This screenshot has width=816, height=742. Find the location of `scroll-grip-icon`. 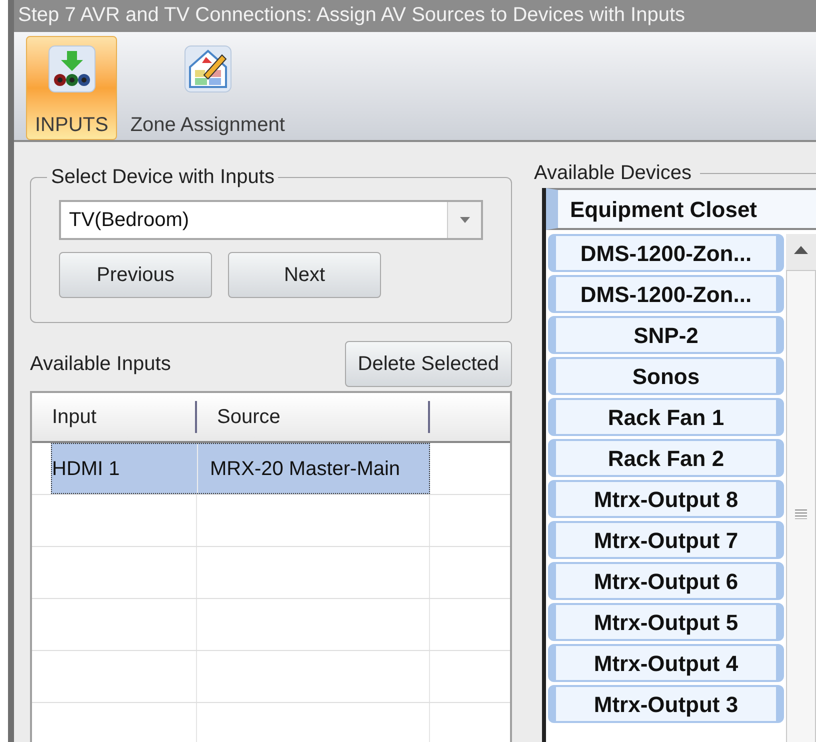

scroll-grip-icon is located at coordinates (801, 513).